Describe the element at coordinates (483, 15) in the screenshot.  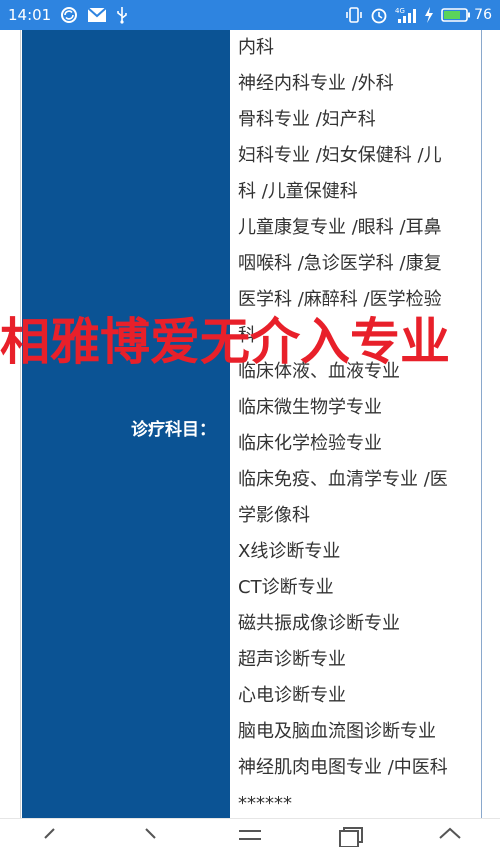
I see `battery-level: 76` at that location.